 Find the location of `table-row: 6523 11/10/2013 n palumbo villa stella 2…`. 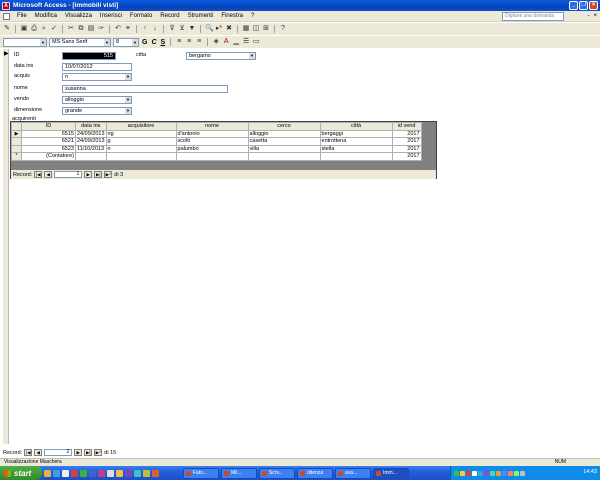

table-row: 6523 11/10/2013 n palumbo villa stella 2… is located at coordinates (216, 148).